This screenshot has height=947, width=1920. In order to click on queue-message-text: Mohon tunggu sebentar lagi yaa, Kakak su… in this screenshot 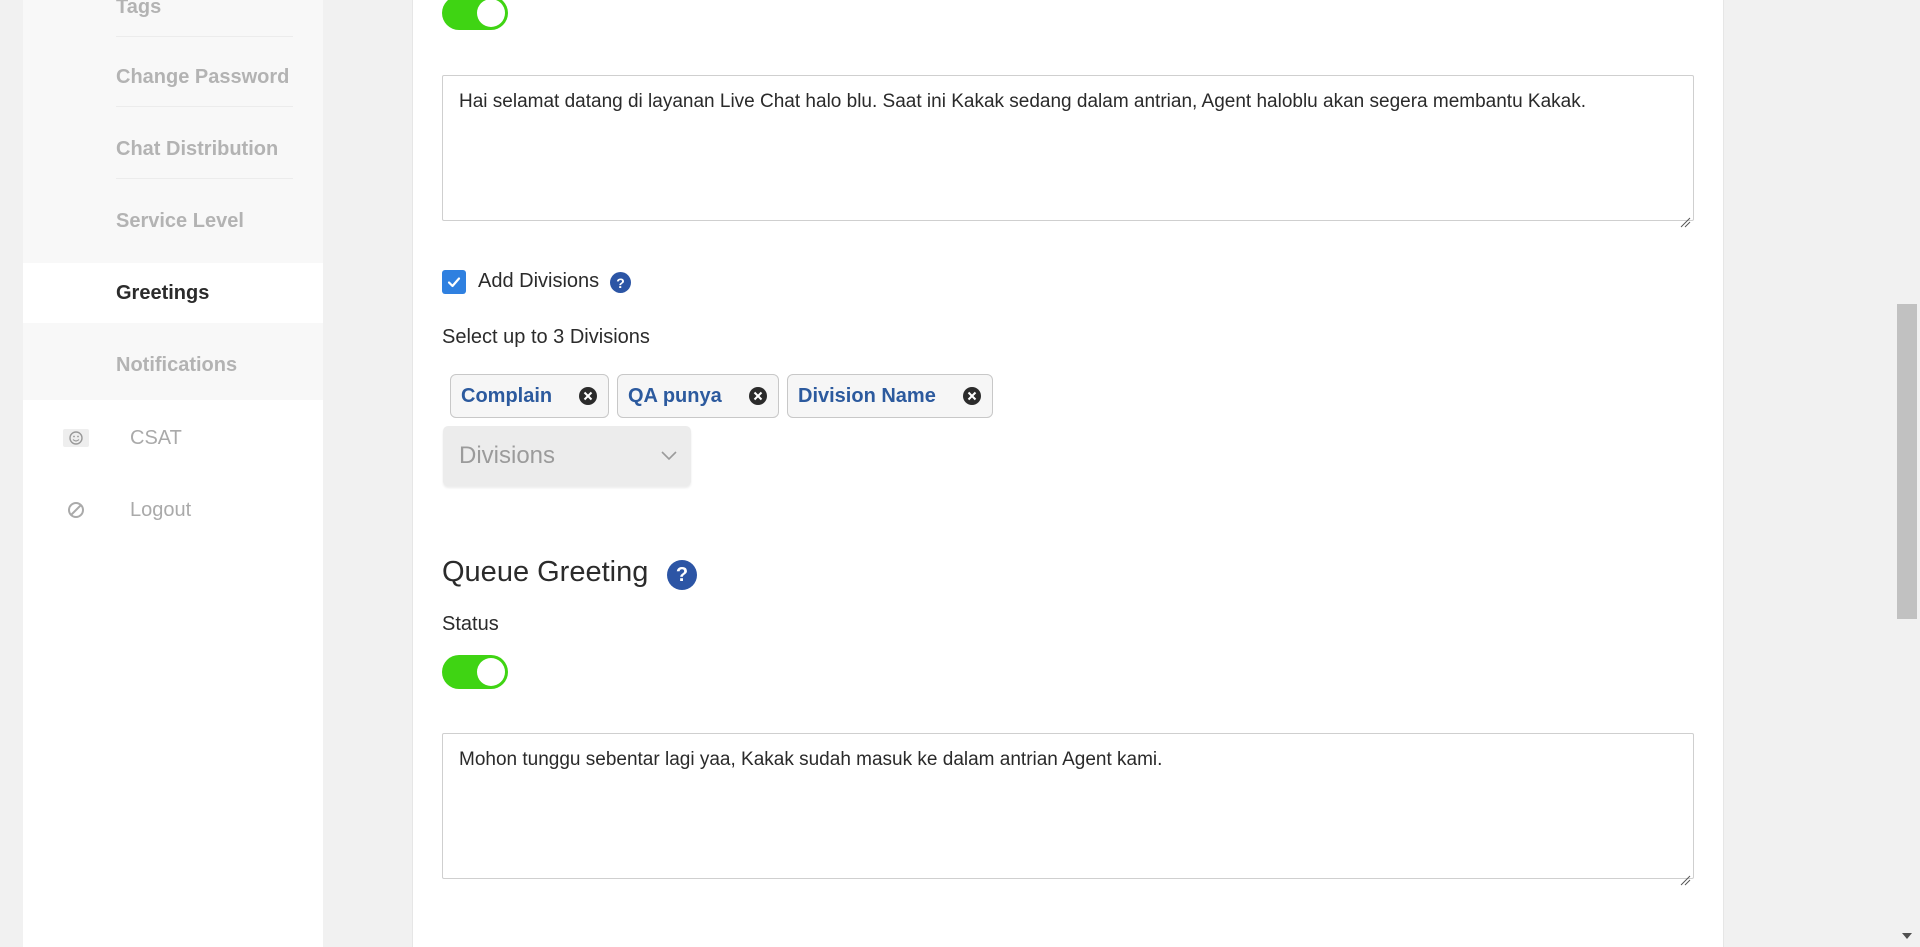, I will do `click(811, 759)`.